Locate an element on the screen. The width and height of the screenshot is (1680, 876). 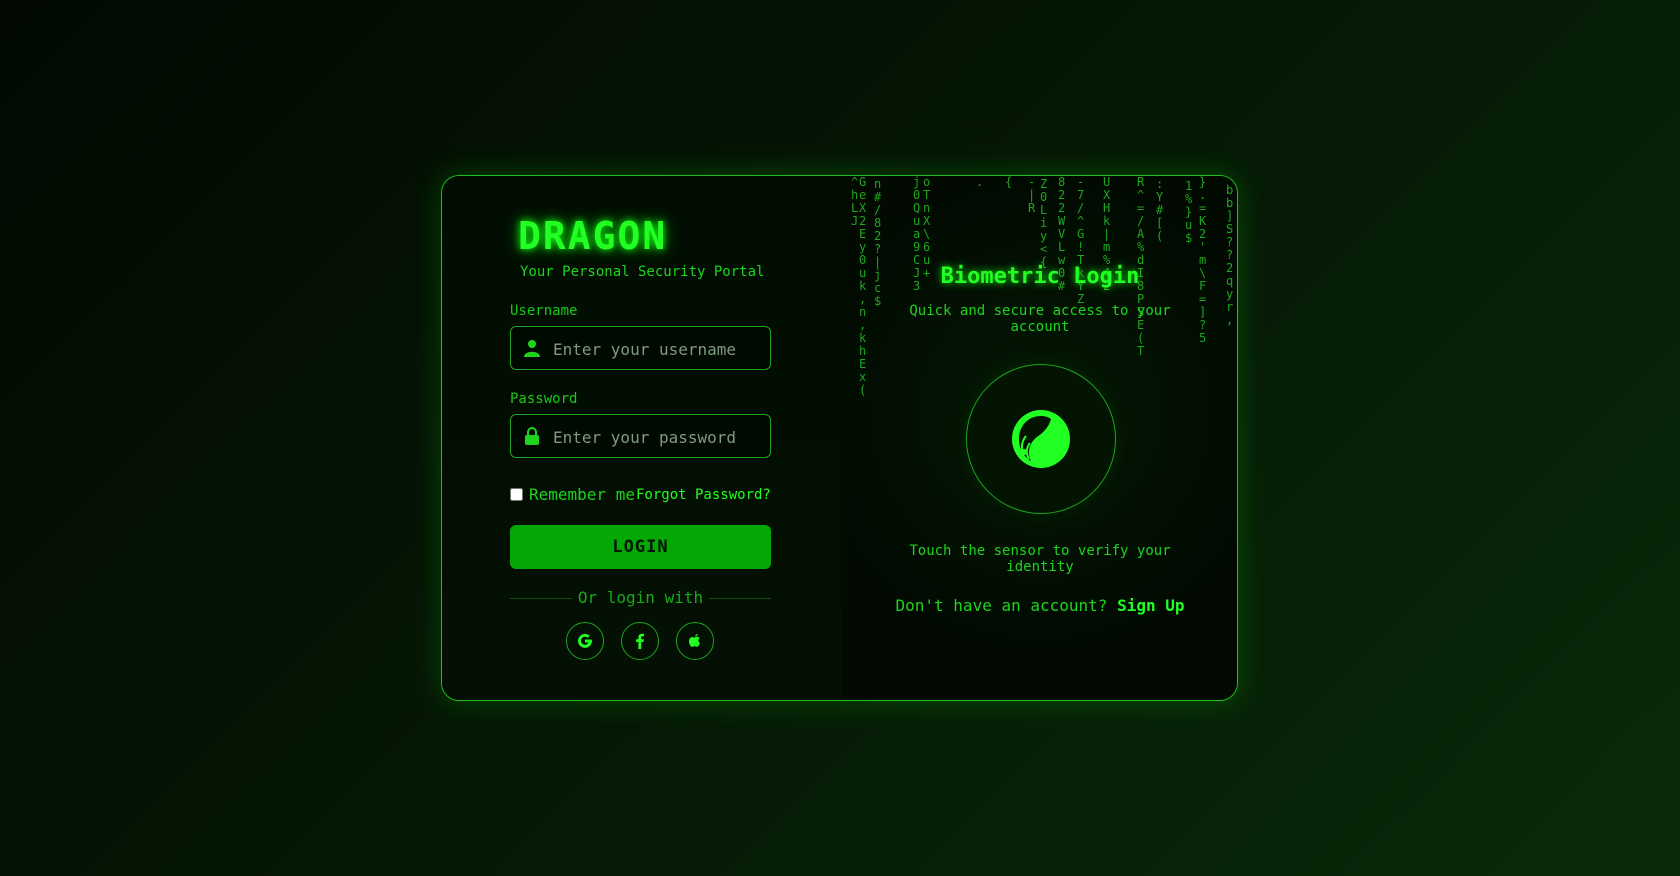
remember-checkbox is located at coordinates (516, 494).